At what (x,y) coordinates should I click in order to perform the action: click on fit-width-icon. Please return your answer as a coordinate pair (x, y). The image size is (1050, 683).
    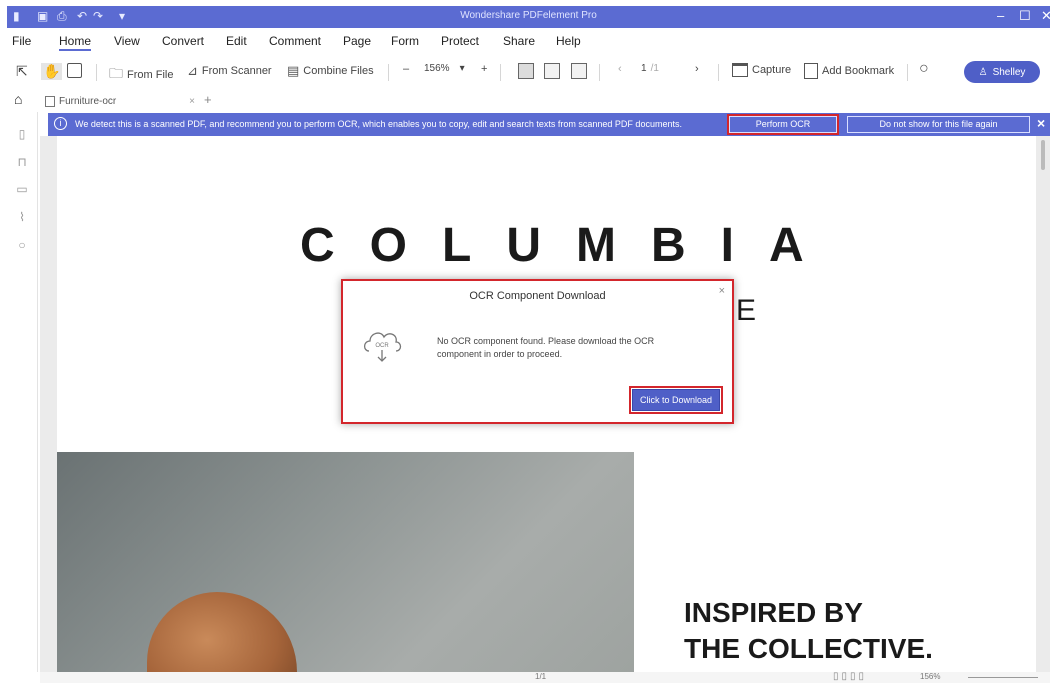
    Looking at the image, I should click on (552, 71).